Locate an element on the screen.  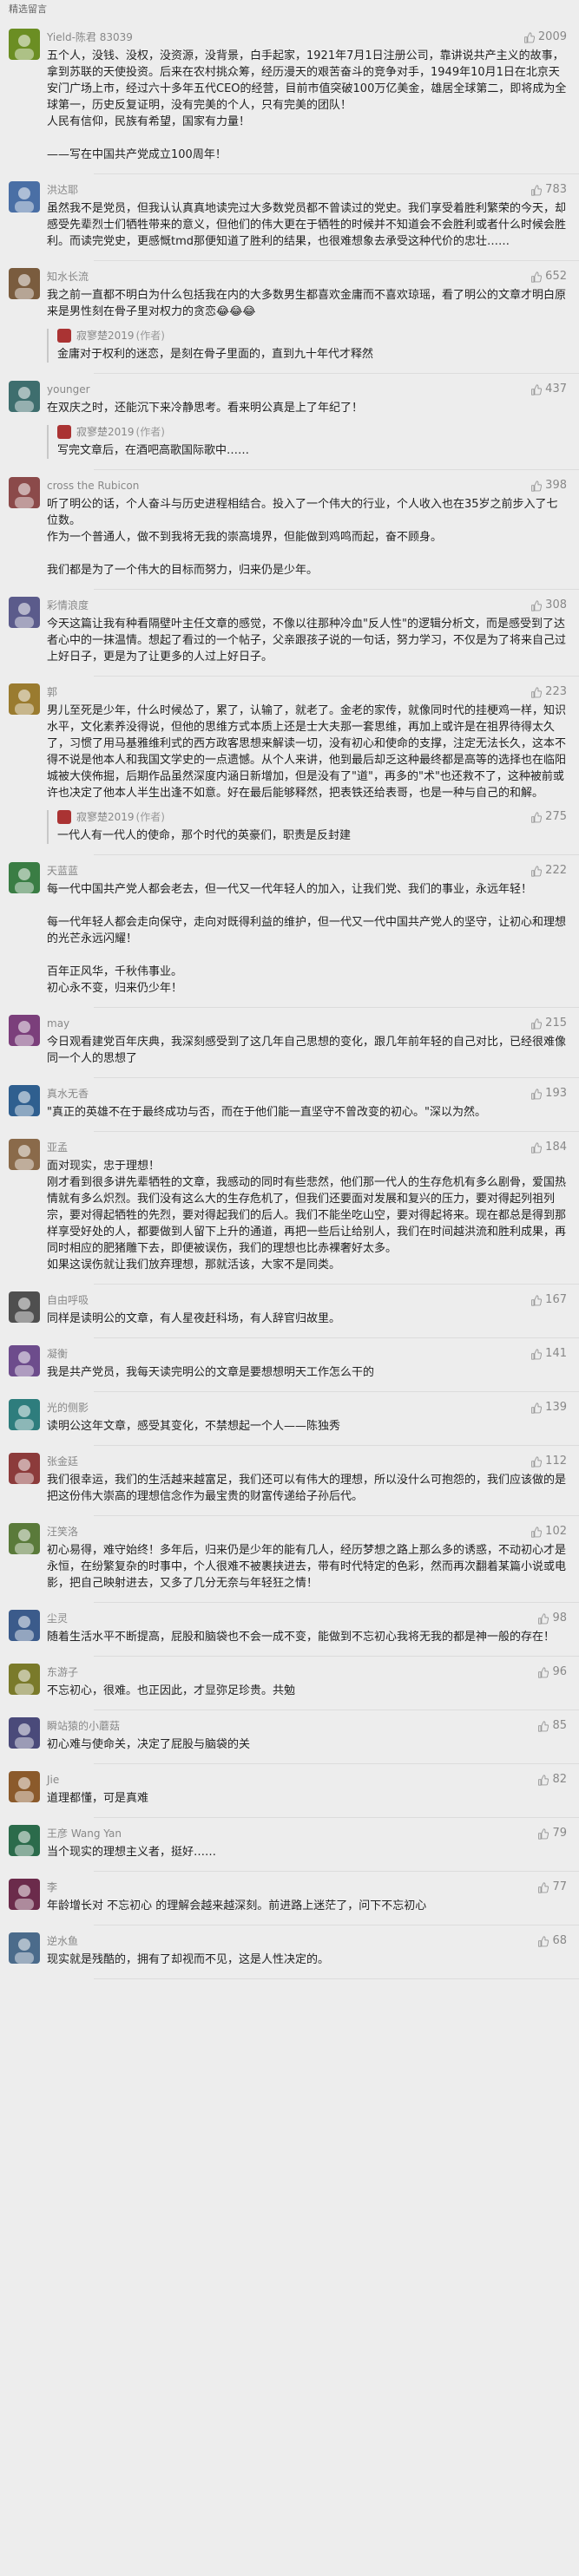
like-count: 139 is located at coordinates (556, 1407).